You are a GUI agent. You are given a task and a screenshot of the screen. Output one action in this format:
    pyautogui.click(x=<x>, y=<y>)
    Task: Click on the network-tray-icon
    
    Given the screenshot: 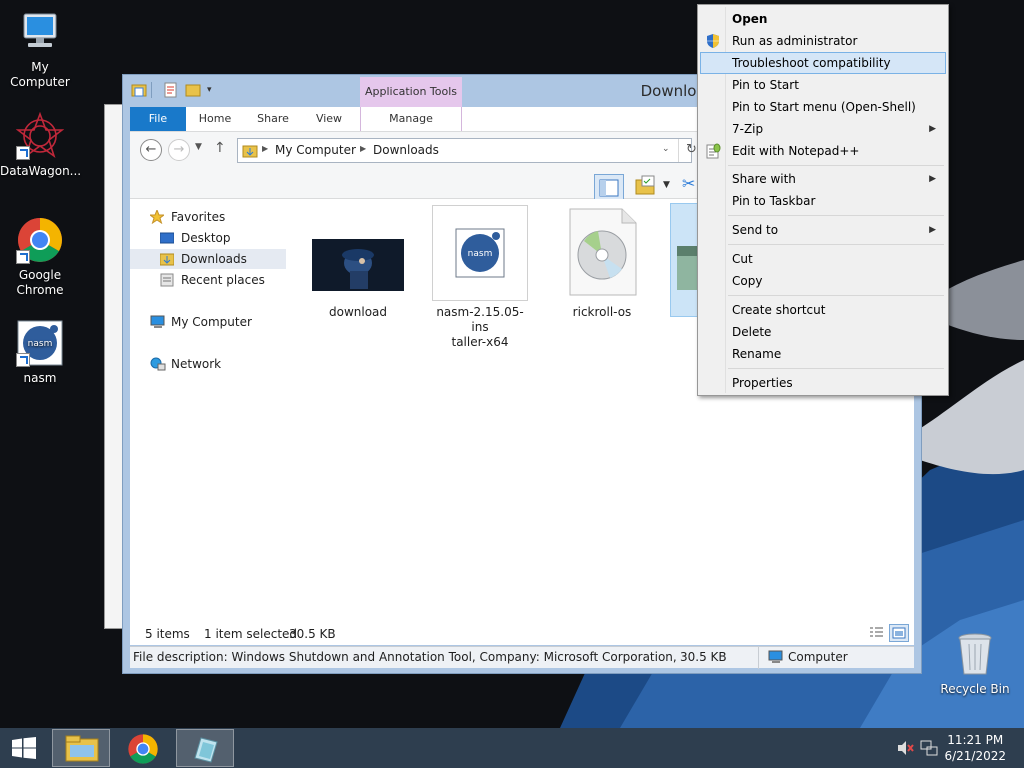 What is the action you would take?
    pyautogui.click(x=929, y=749)
    